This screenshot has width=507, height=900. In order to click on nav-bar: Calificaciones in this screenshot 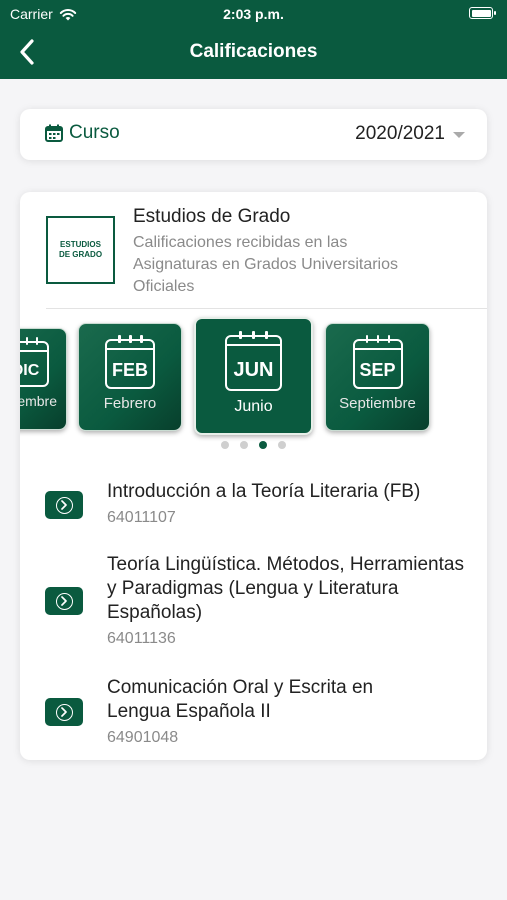, I will do `click(253, 52)`.